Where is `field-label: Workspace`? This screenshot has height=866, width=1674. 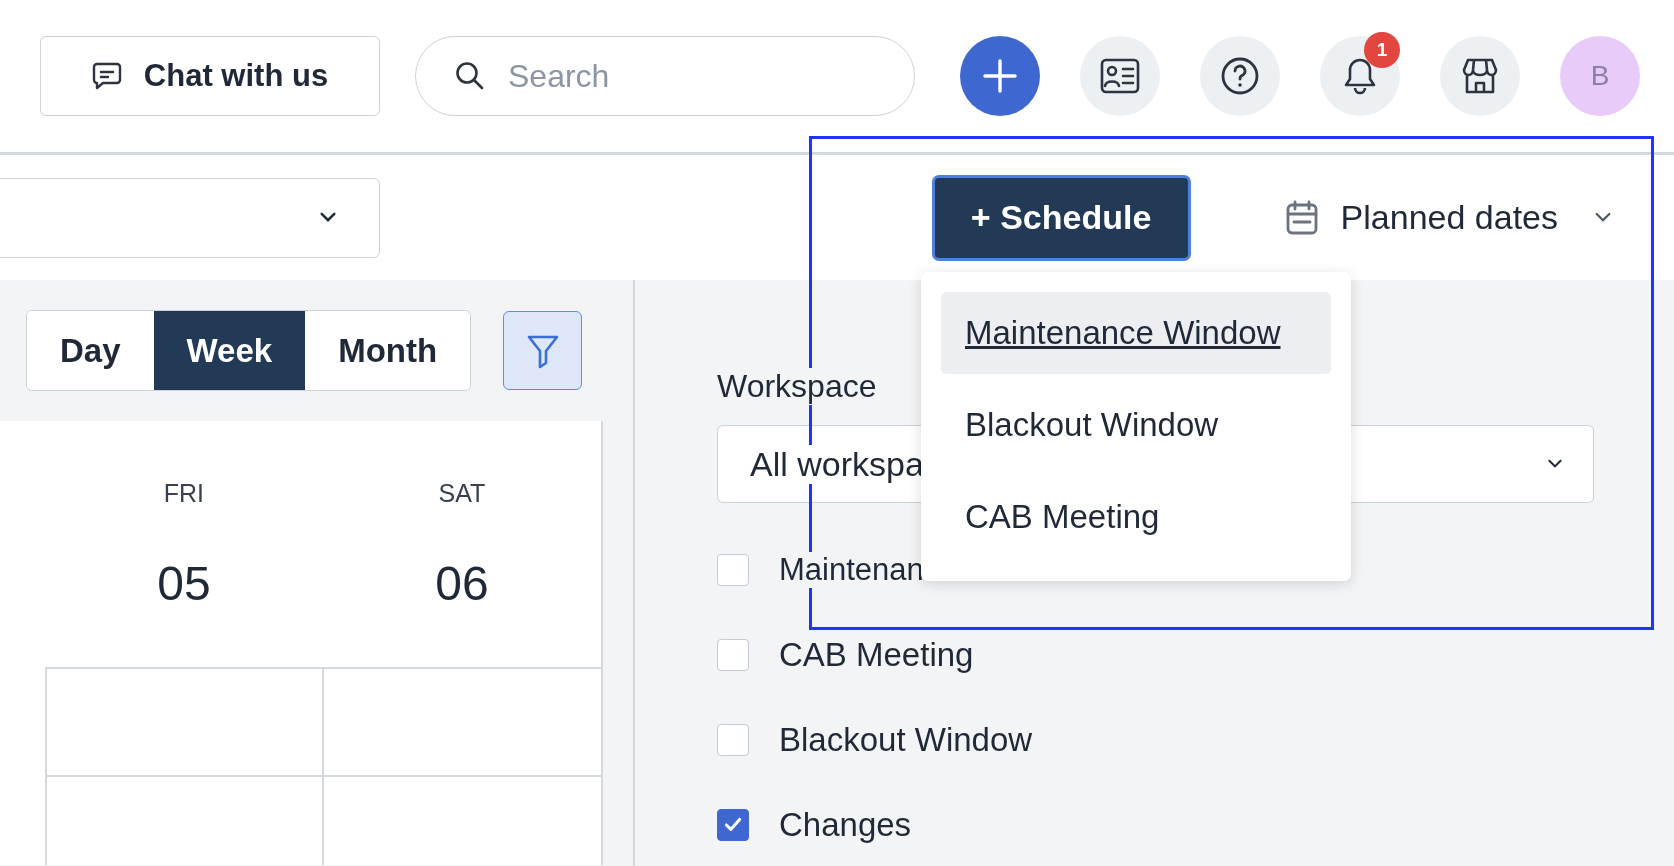 field-label: Workspace is located at coordinates (797, 386).